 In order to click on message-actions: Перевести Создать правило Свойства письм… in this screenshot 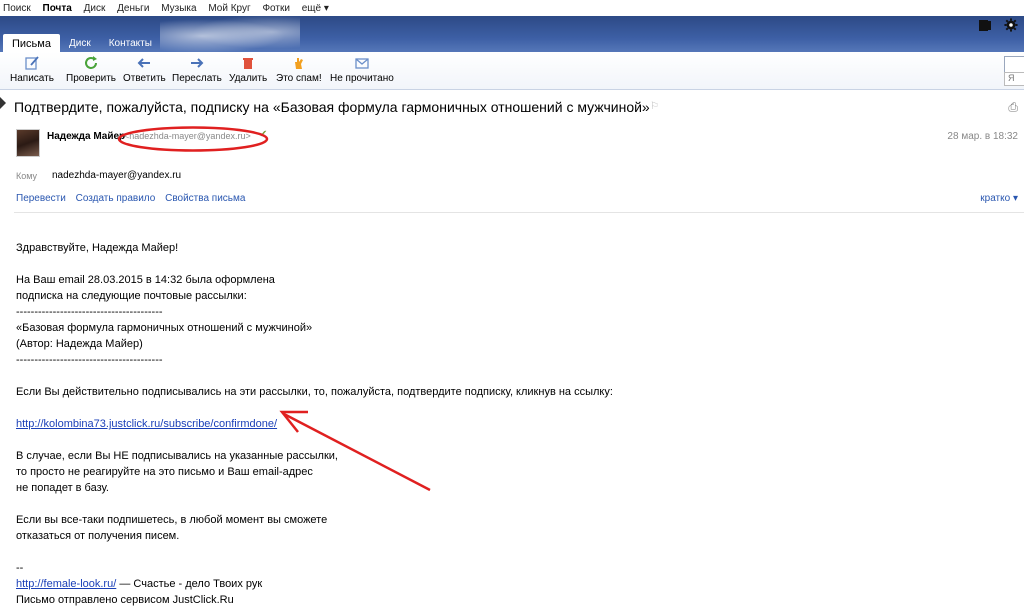, I will do `click(134, 198)`.